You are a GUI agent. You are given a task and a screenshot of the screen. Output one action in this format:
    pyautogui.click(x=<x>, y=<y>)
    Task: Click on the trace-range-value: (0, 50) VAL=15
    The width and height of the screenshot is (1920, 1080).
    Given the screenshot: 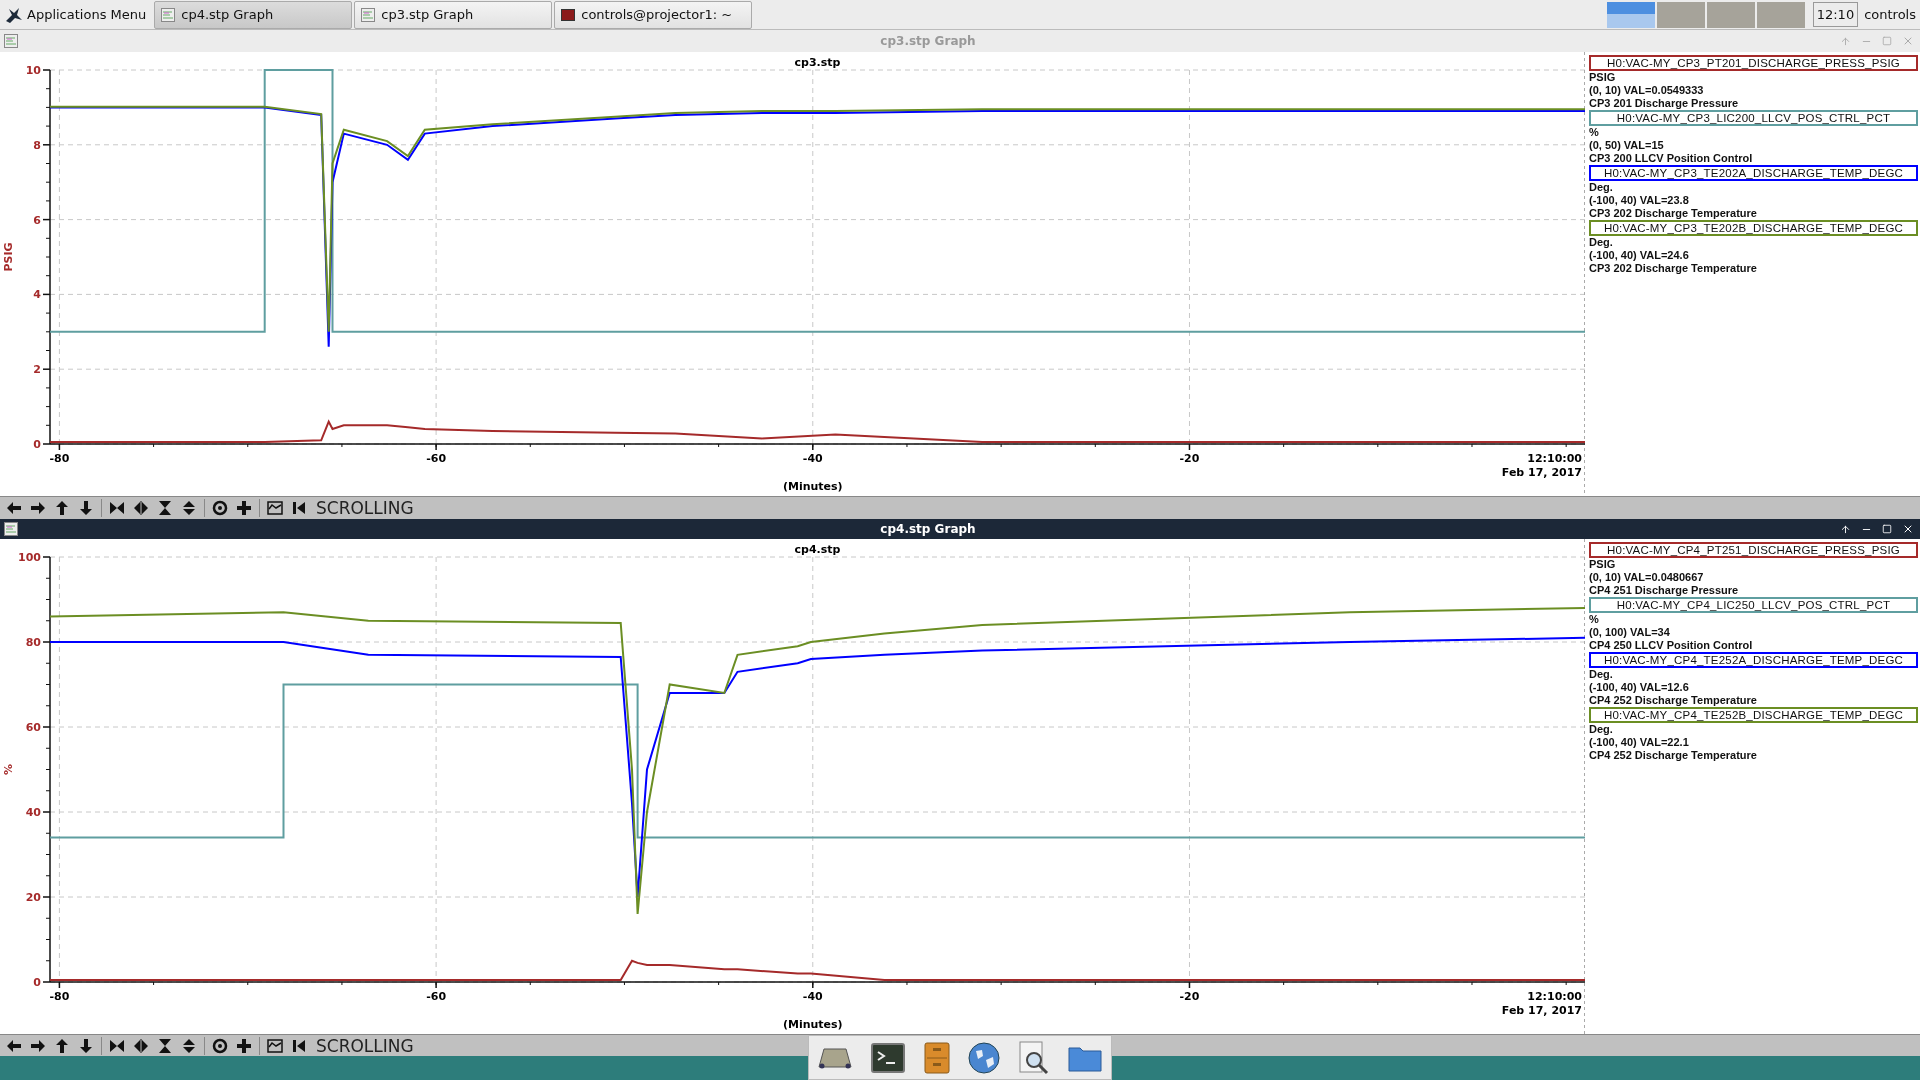 What is the action you would take?
    pyautogui.click(x=1627, y=145)
    